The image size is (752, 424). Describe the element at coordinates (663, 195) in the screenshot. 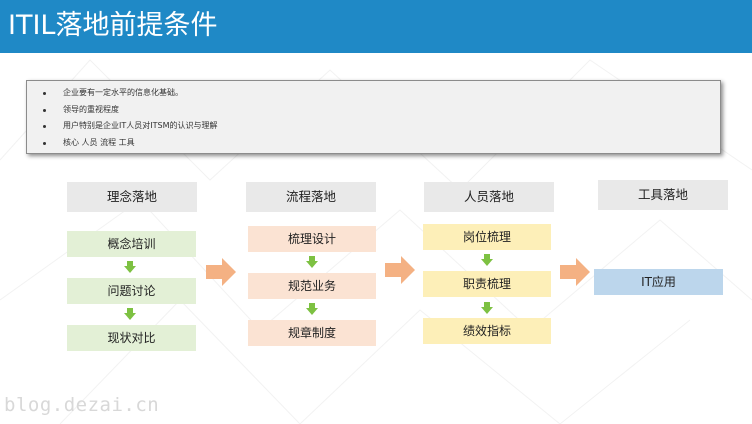

I see `column-heading-tools: 工具落地` at that location.